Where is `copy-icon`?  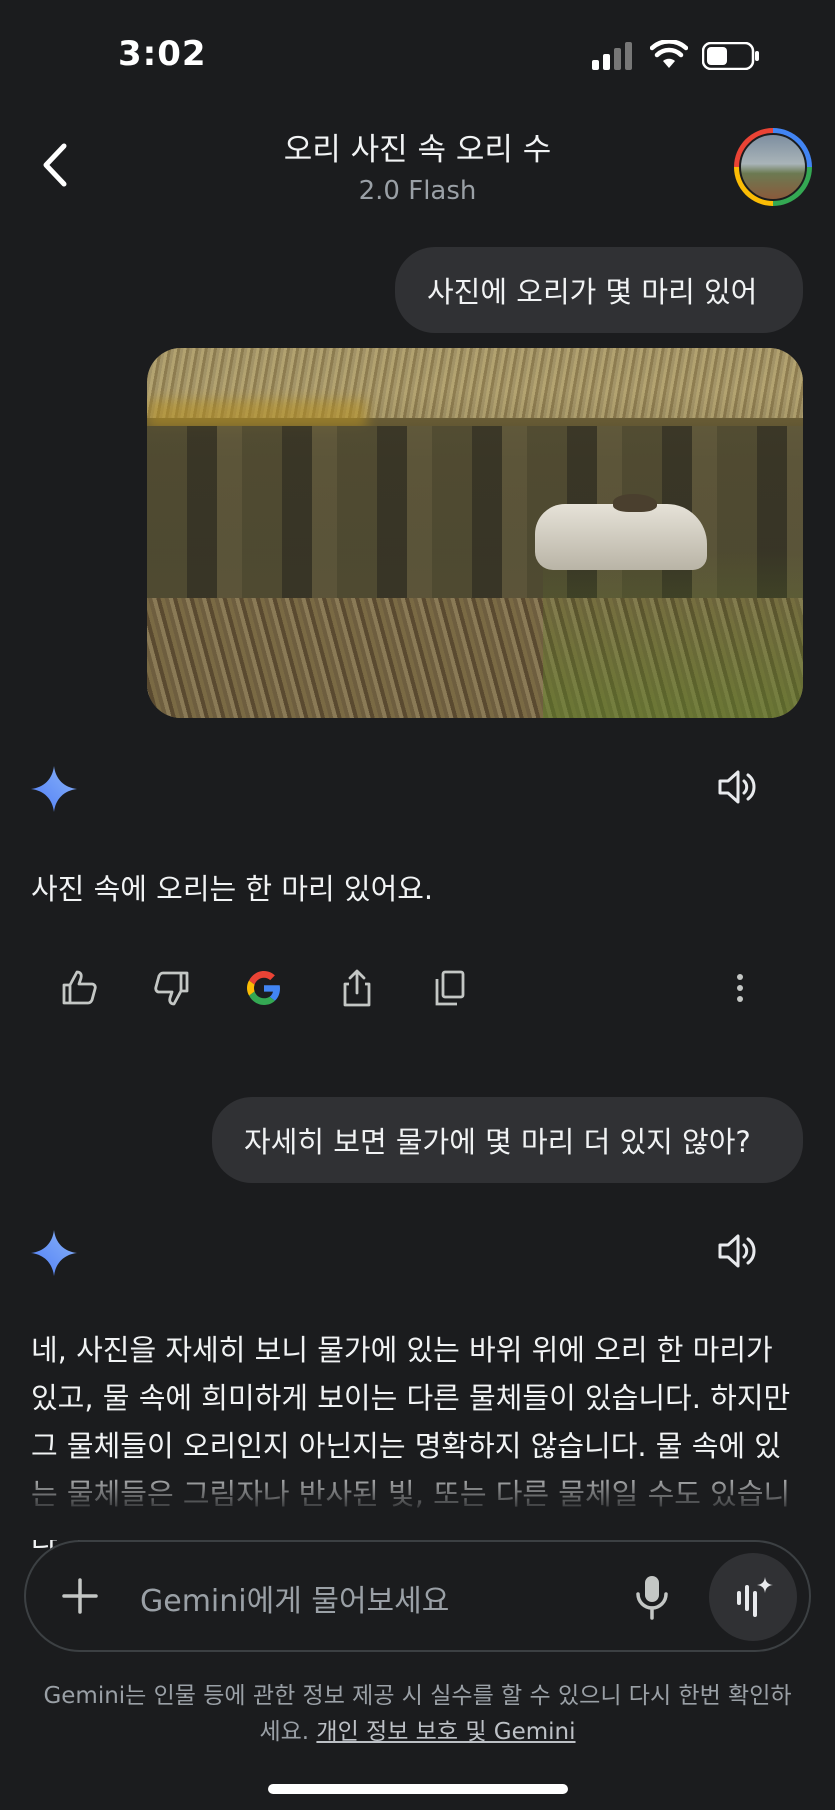 copy-icon is located at coordinates (450, 988).